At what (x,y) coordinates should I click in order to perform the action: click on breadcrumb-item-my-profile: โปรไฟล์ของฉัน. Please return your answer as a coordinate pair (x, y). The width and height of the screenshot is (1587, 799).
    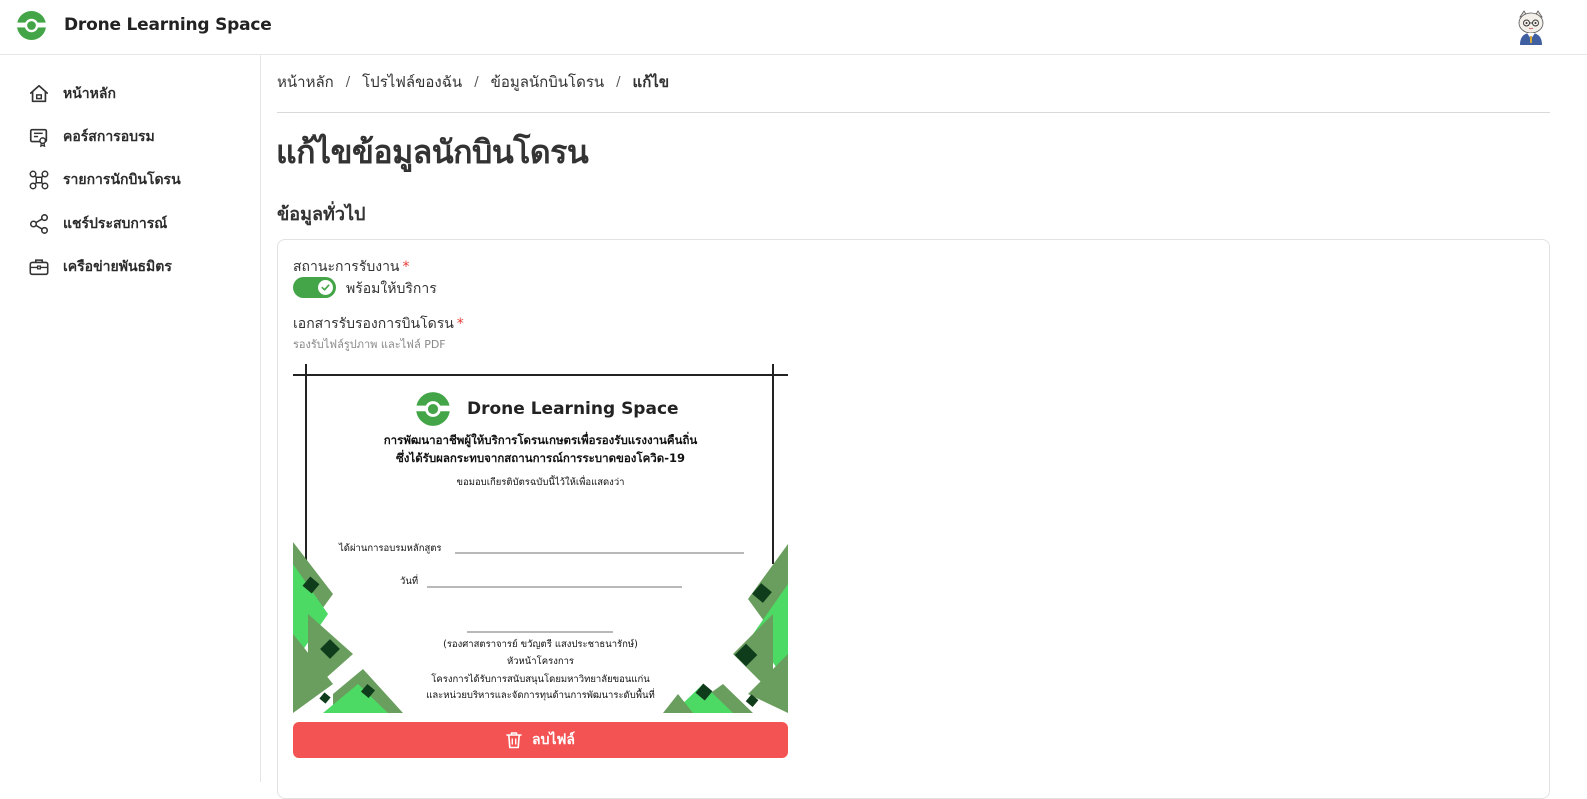
    Looking at the image, I should click on (412, 82).